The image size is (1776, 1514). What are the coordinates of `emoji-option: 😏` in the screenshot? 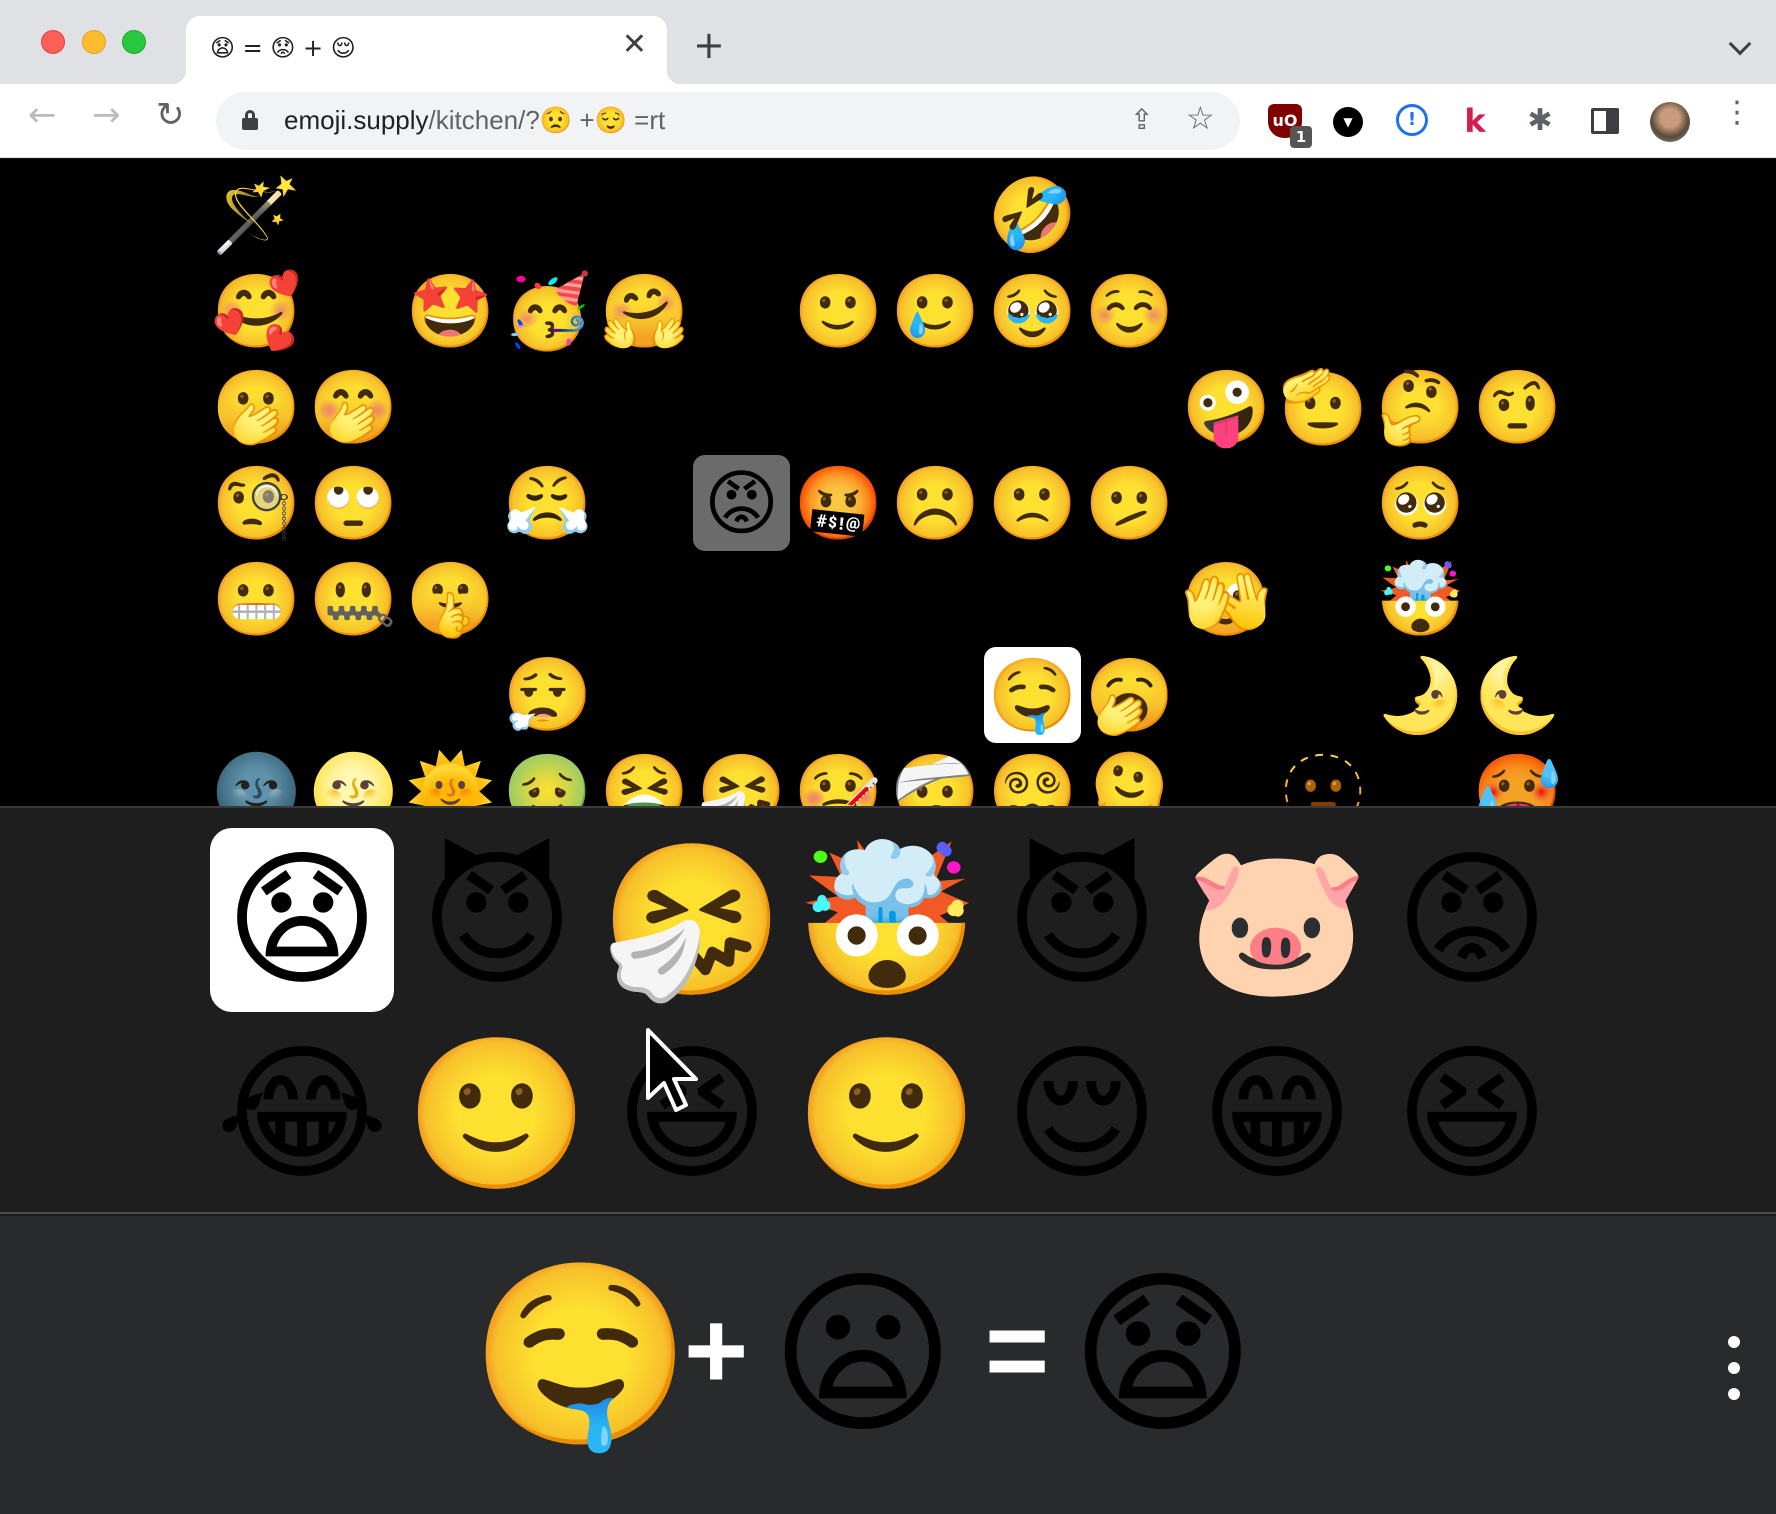 It's located at (1323, 311).